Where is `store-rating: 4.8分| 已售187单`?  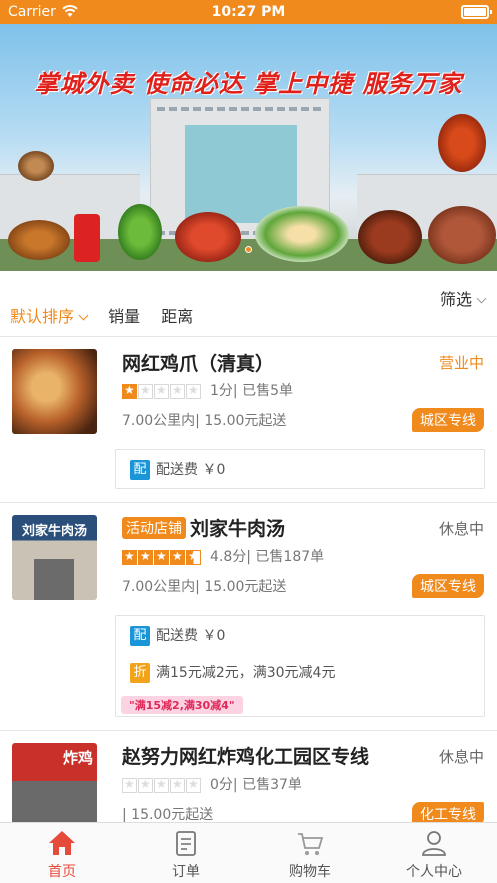
store-rating: 4.8分| 已售187单 is located at coordinates (223, 556).